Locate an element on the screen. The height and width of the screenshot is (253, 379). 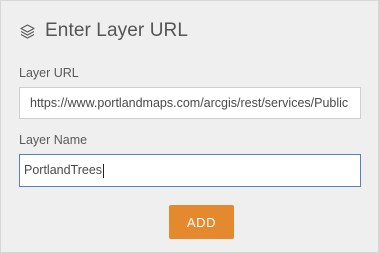
layers-icon is located at coordinates (27, 31).